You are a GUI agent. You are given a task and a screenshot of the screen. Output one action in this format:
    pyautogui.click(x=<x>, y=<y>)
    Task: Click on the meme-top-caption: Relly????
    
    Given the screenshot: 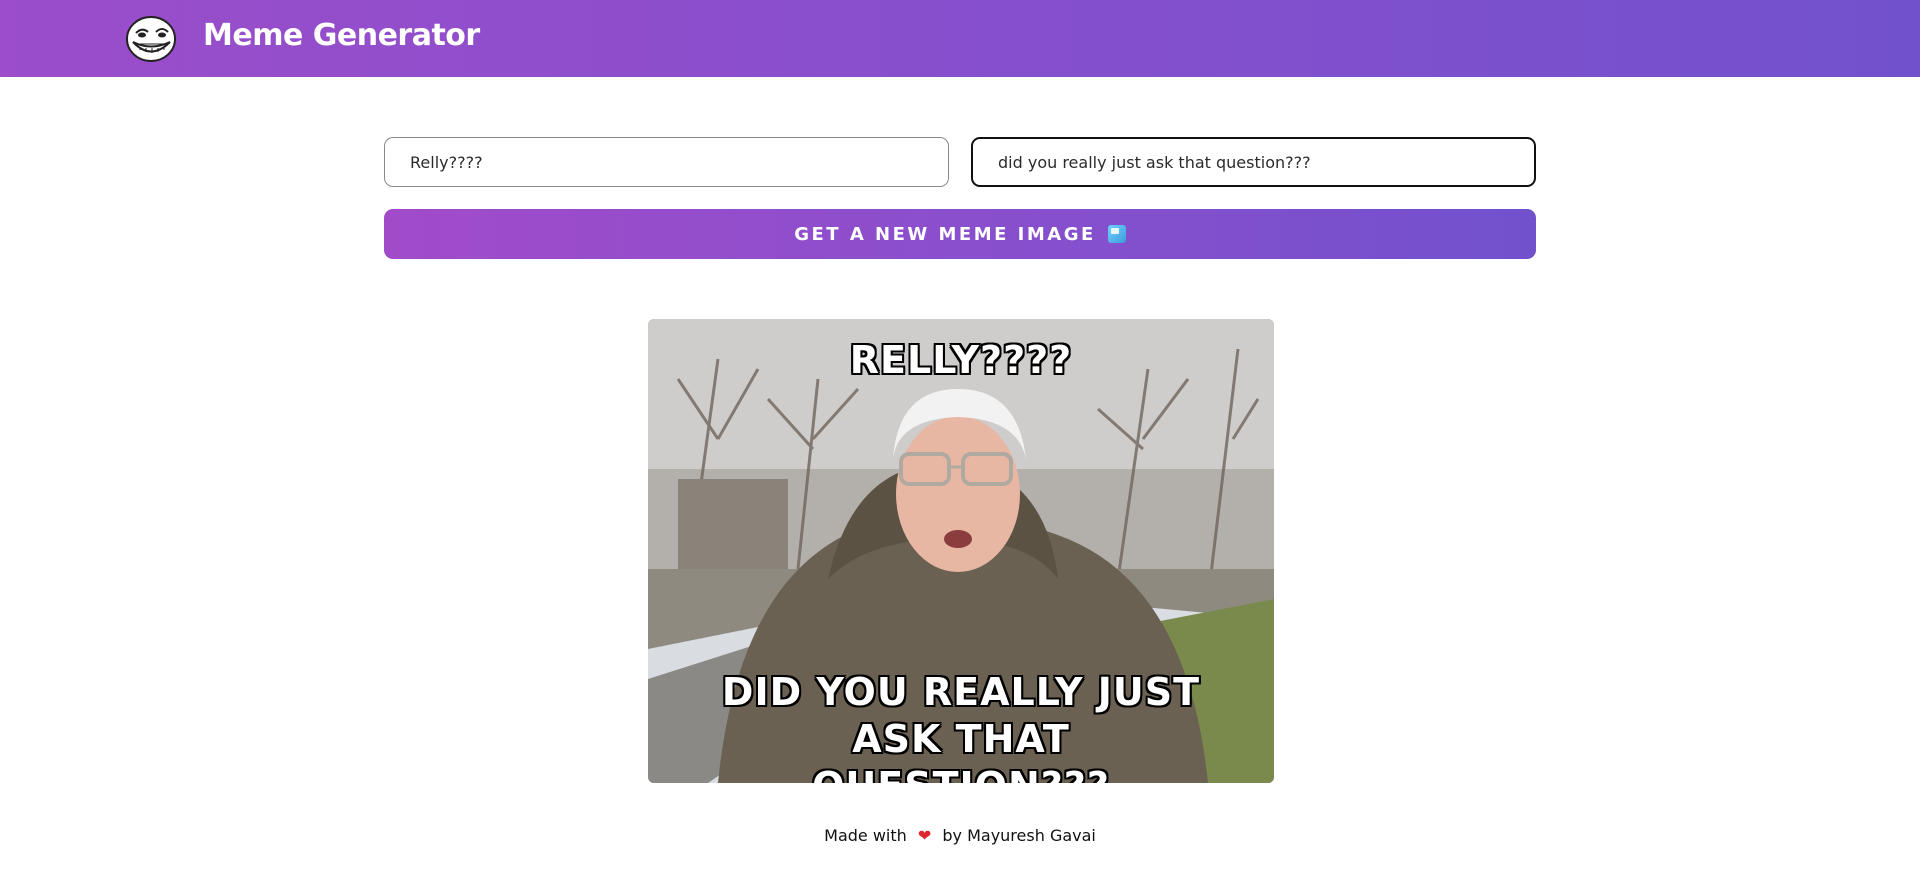 What is the action you would take?
    pyautogui.click(x=961, y=360)
    